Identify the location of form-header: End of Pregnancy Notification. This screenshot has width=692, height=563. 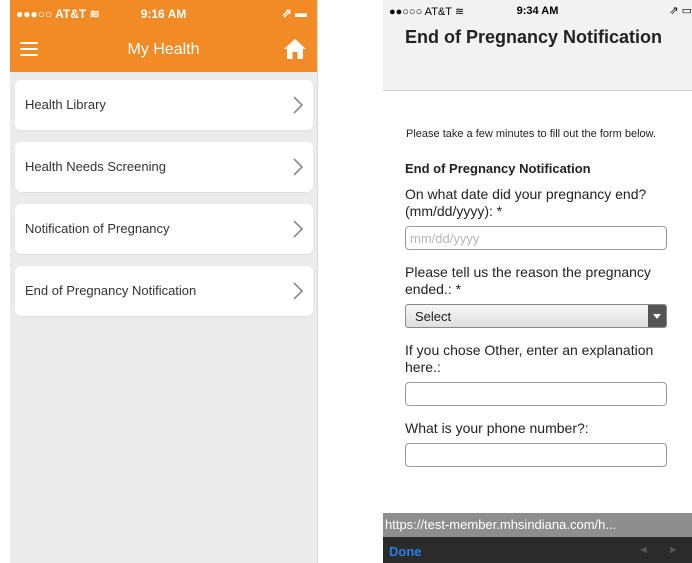
(537, 56).